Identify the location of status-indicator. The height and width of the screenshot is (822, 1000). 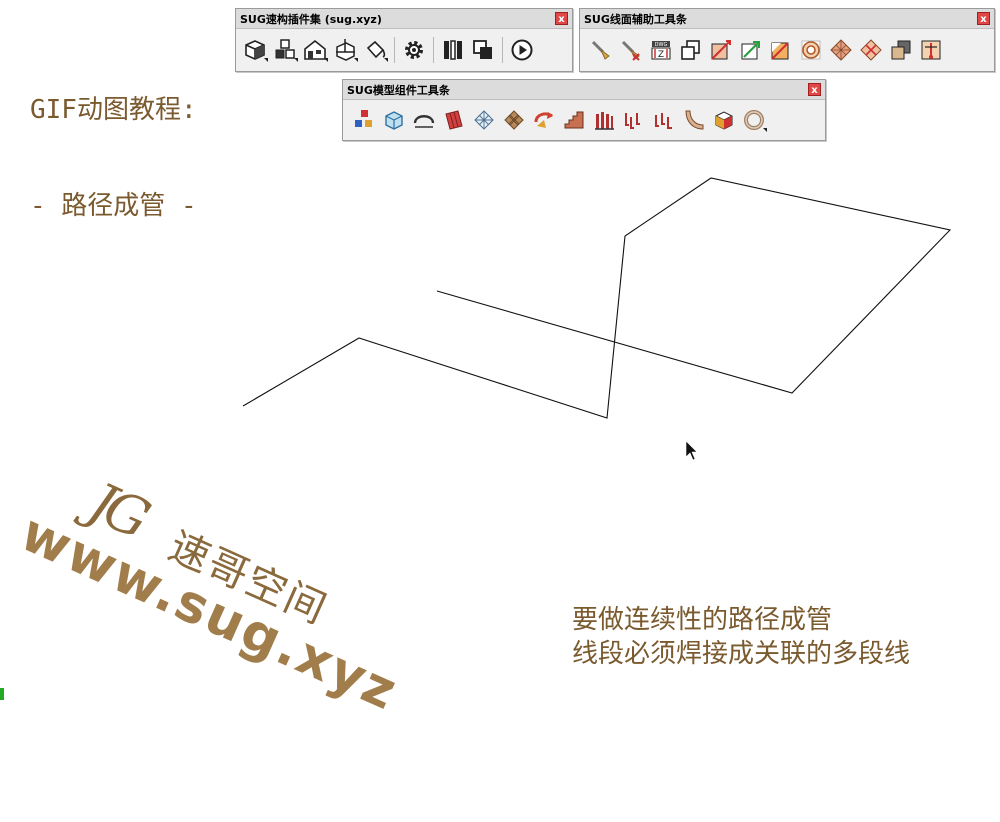
(2, 694).